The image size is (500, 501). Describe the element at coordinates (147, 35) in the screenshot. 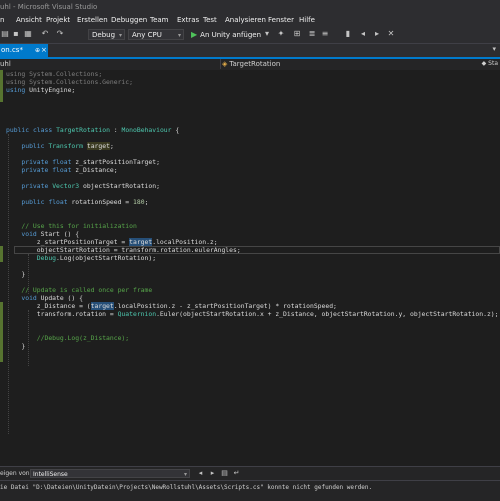

I see `platform-value: Any CPU` at that location.